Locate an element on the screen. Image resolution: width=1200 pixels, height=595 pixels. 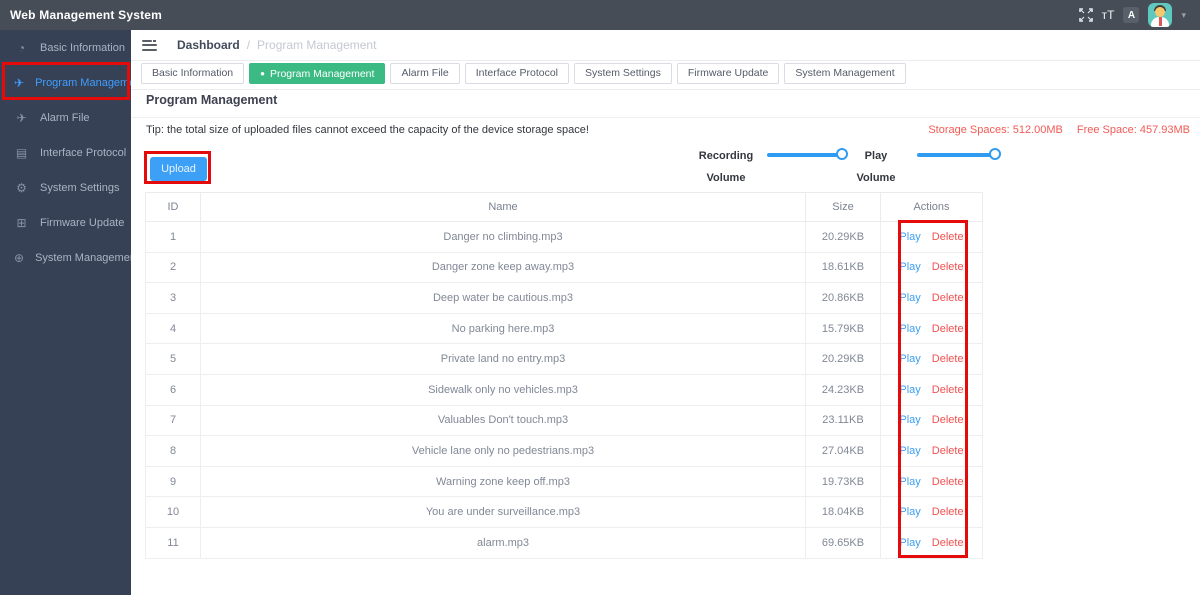
sidebar-item-firmware-update: ⊞ Firmware Update is located at coordinates (65, 222).